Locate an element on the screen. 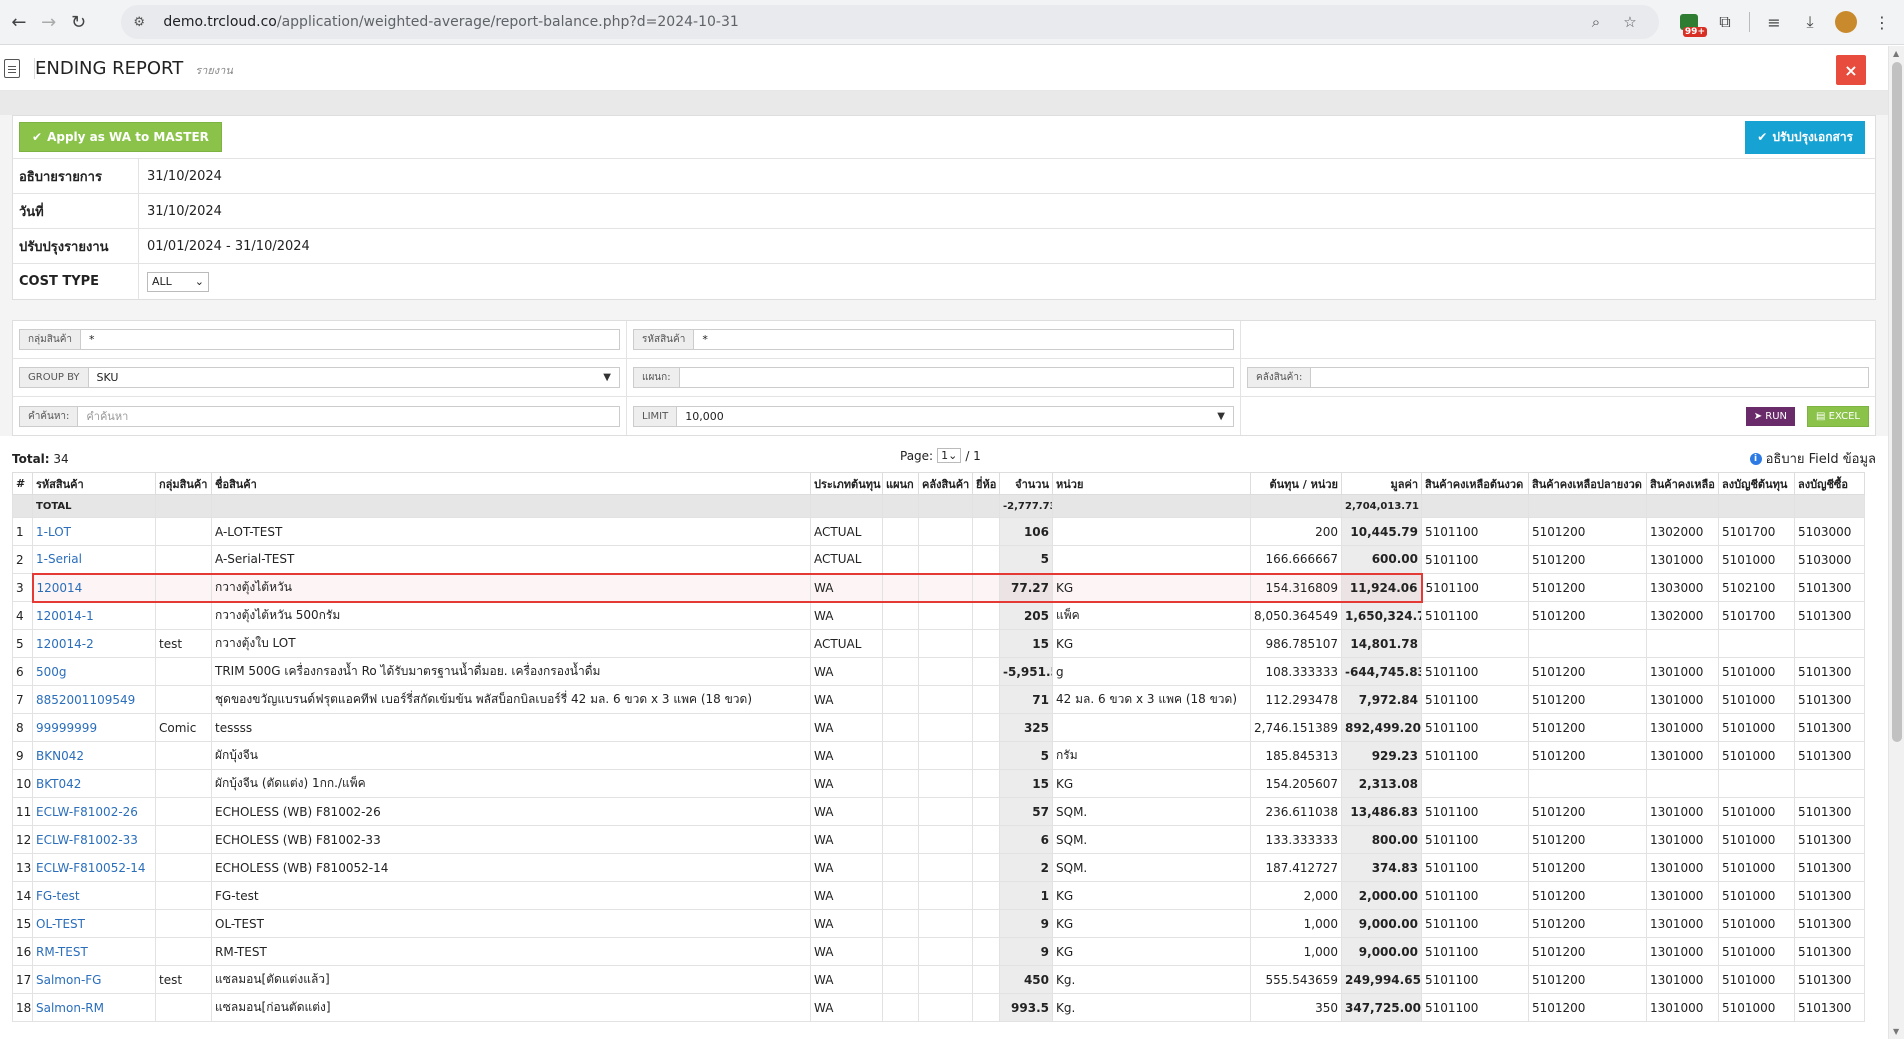  product-code-link: ECLW-F810052-14 is located at coordinates (94, 867).